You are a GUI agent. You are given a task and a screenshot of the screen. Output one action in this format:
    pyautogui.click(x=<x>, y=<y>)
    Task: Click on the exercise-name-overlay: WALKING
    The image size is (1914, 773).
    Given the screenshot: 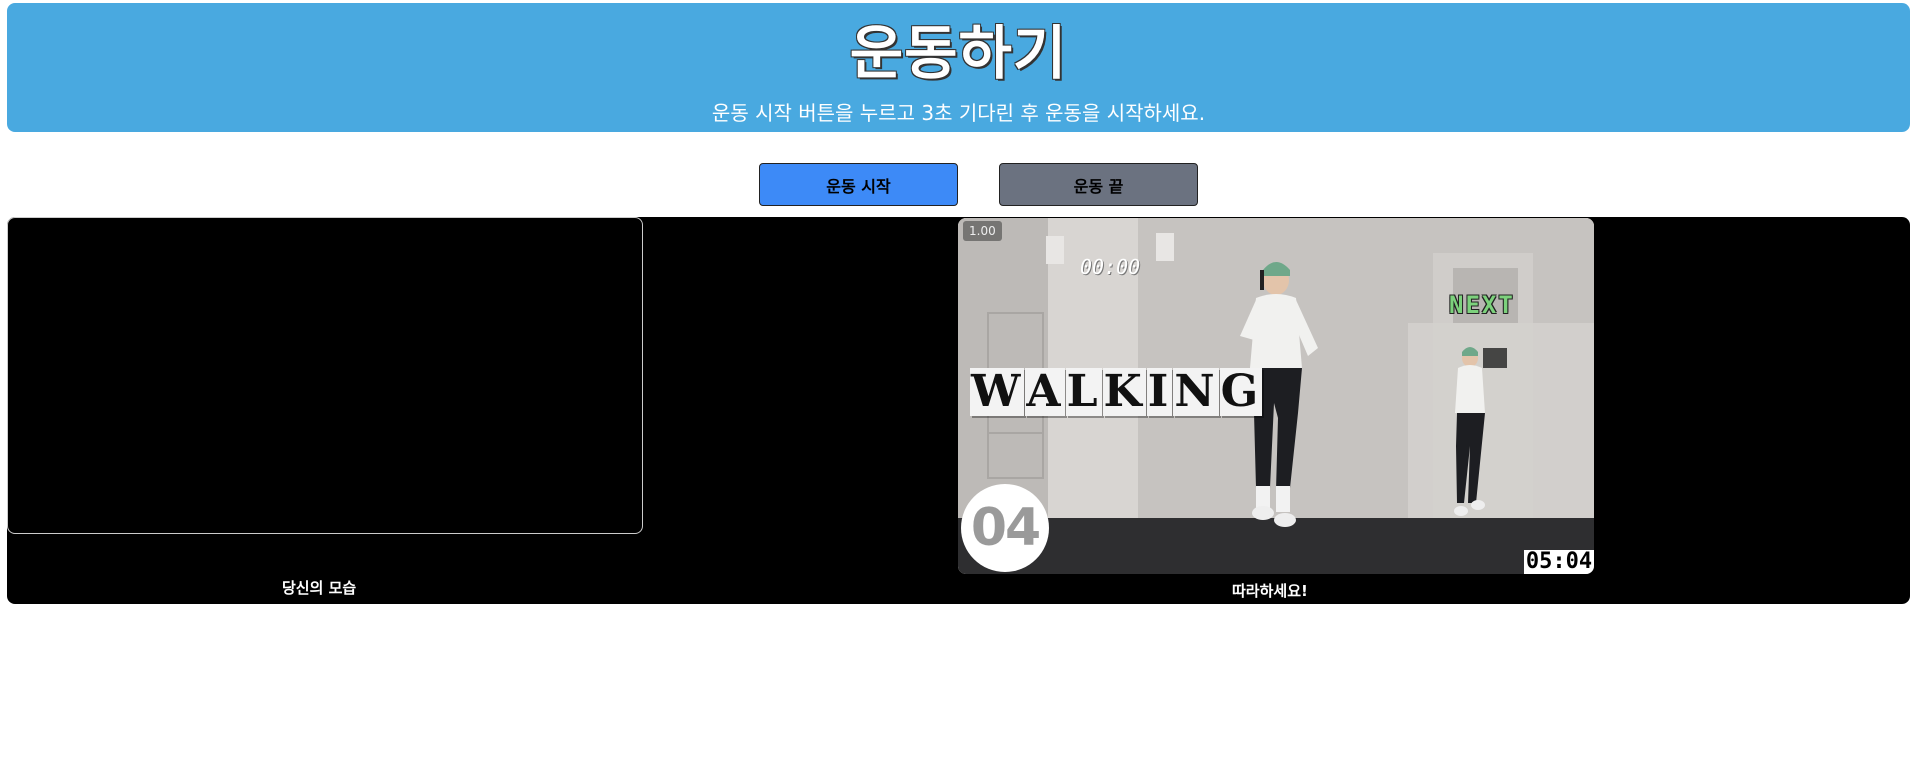 What is the action you would take?
    pyautogui.click(x=1116, y=392)
    